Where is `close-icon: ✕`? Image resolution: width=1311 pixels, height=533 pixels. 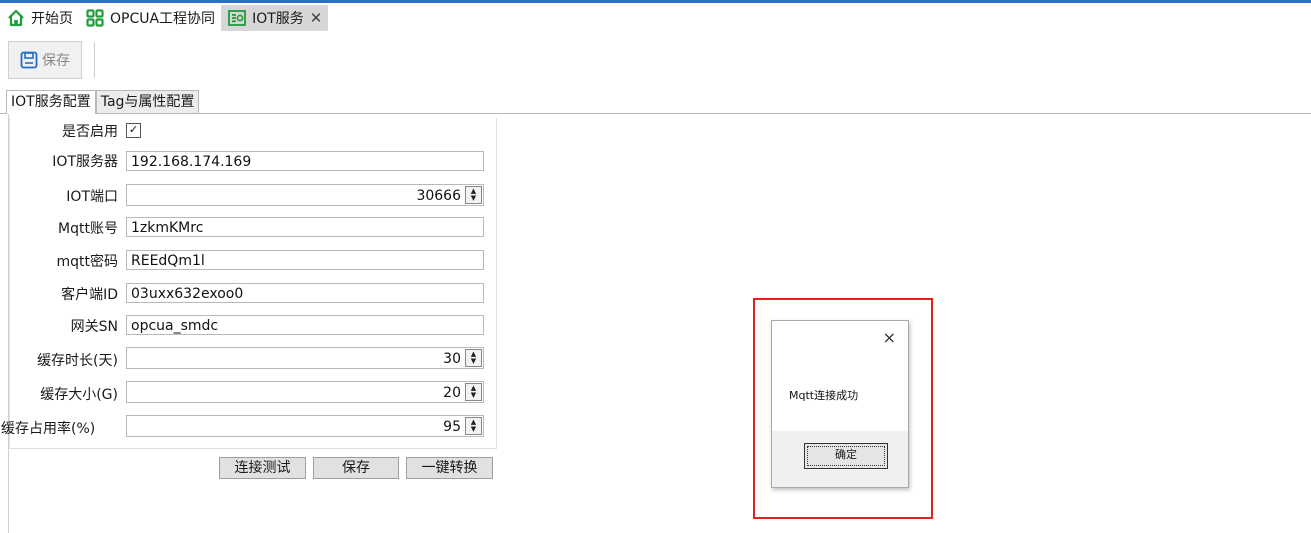
close-icon: ✕ is located at coordinates (316, 18).